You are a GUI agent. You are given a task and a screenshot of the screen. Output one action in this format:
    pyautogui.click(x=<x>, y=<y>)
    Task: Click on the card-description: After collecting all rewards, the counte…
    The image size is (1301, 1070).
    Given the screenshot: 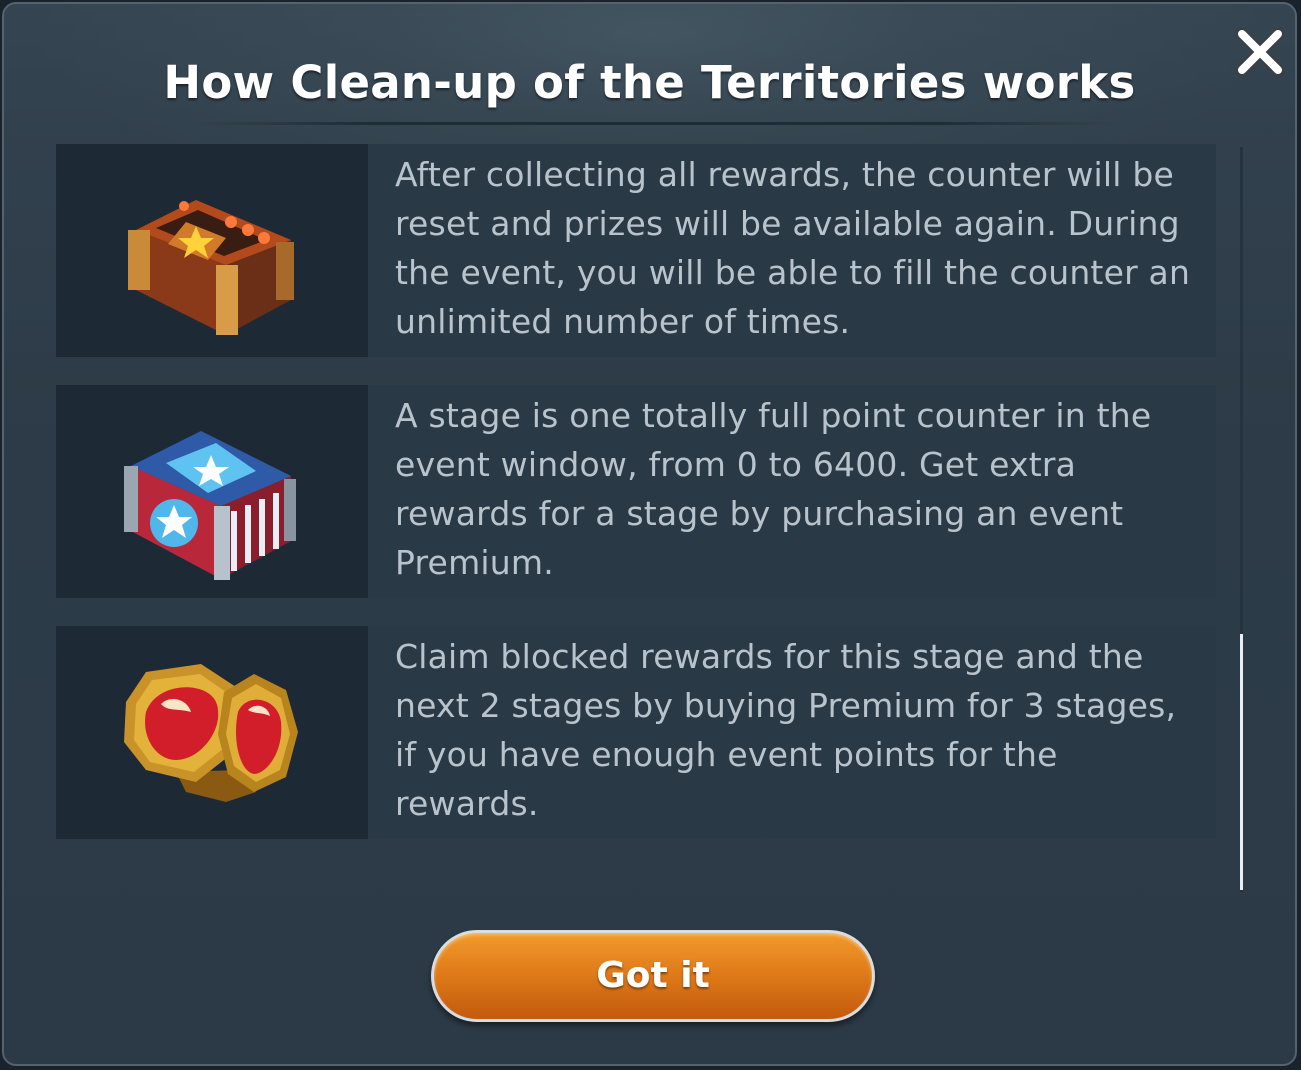 What is the action you would take?
    pyautogui.click(x=793, y=248)
    